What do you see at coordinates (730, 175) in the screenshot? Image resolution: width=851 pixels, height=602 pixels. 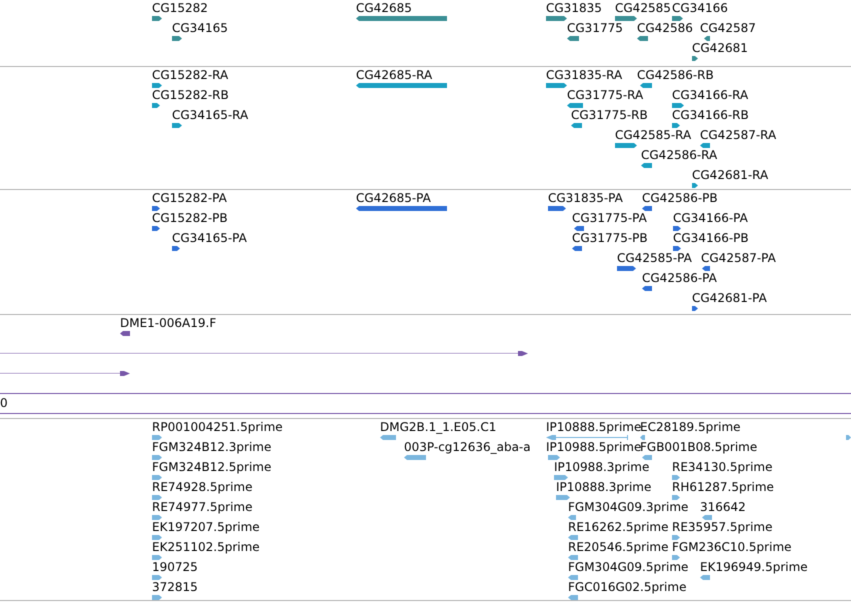 I see `feature-label: CG42681-RA` at bounding box center [730, 175].